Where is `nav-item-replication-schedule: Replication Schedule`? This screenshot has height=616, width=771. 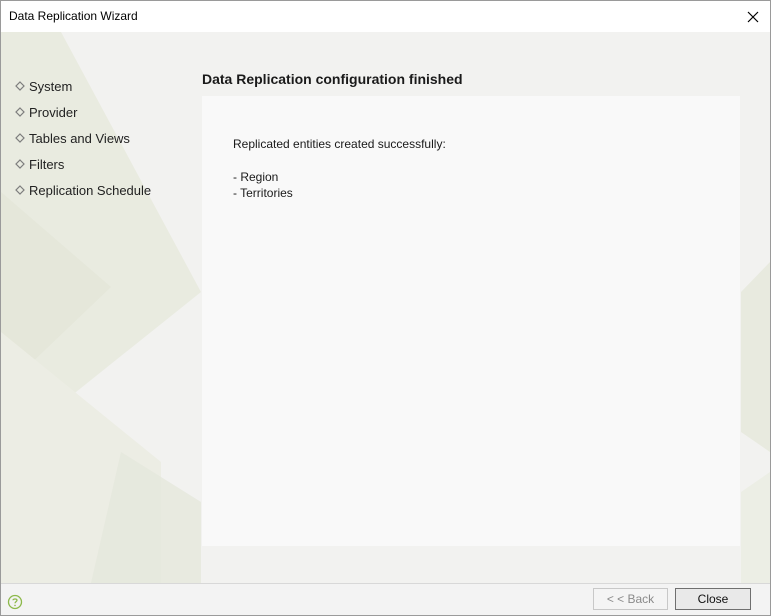 nav-item-replication-schedule: Replication Schedule is located at coordinates (83, 190).